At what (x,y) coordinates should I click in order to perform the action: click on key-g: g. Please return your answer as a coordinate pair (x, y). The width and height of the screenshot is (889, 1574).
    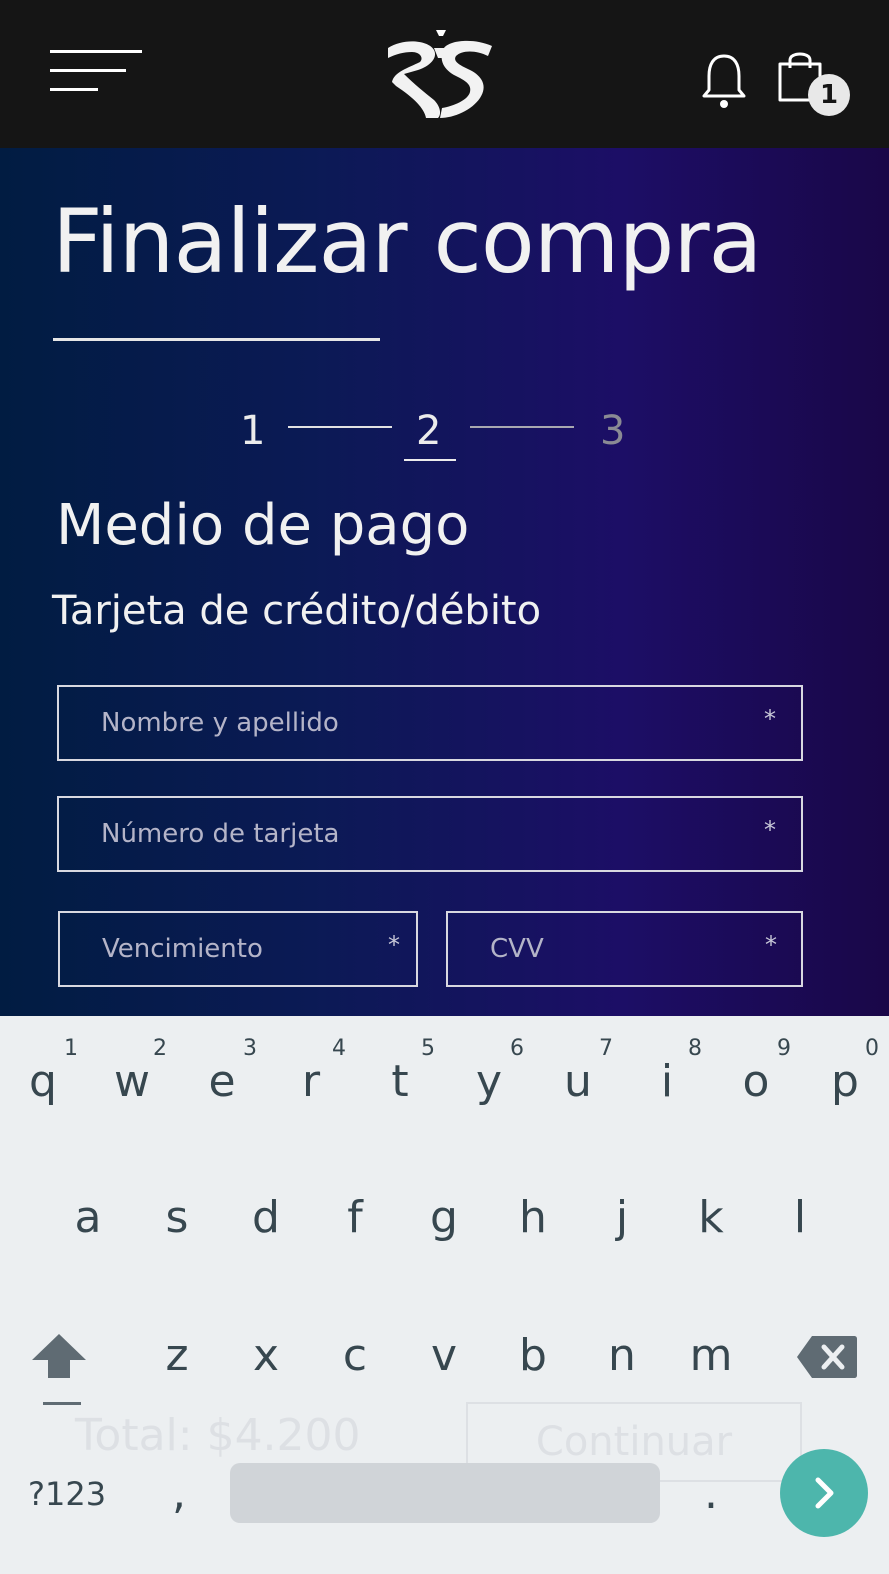
    Looking at the image, I should click on (444, 1217).